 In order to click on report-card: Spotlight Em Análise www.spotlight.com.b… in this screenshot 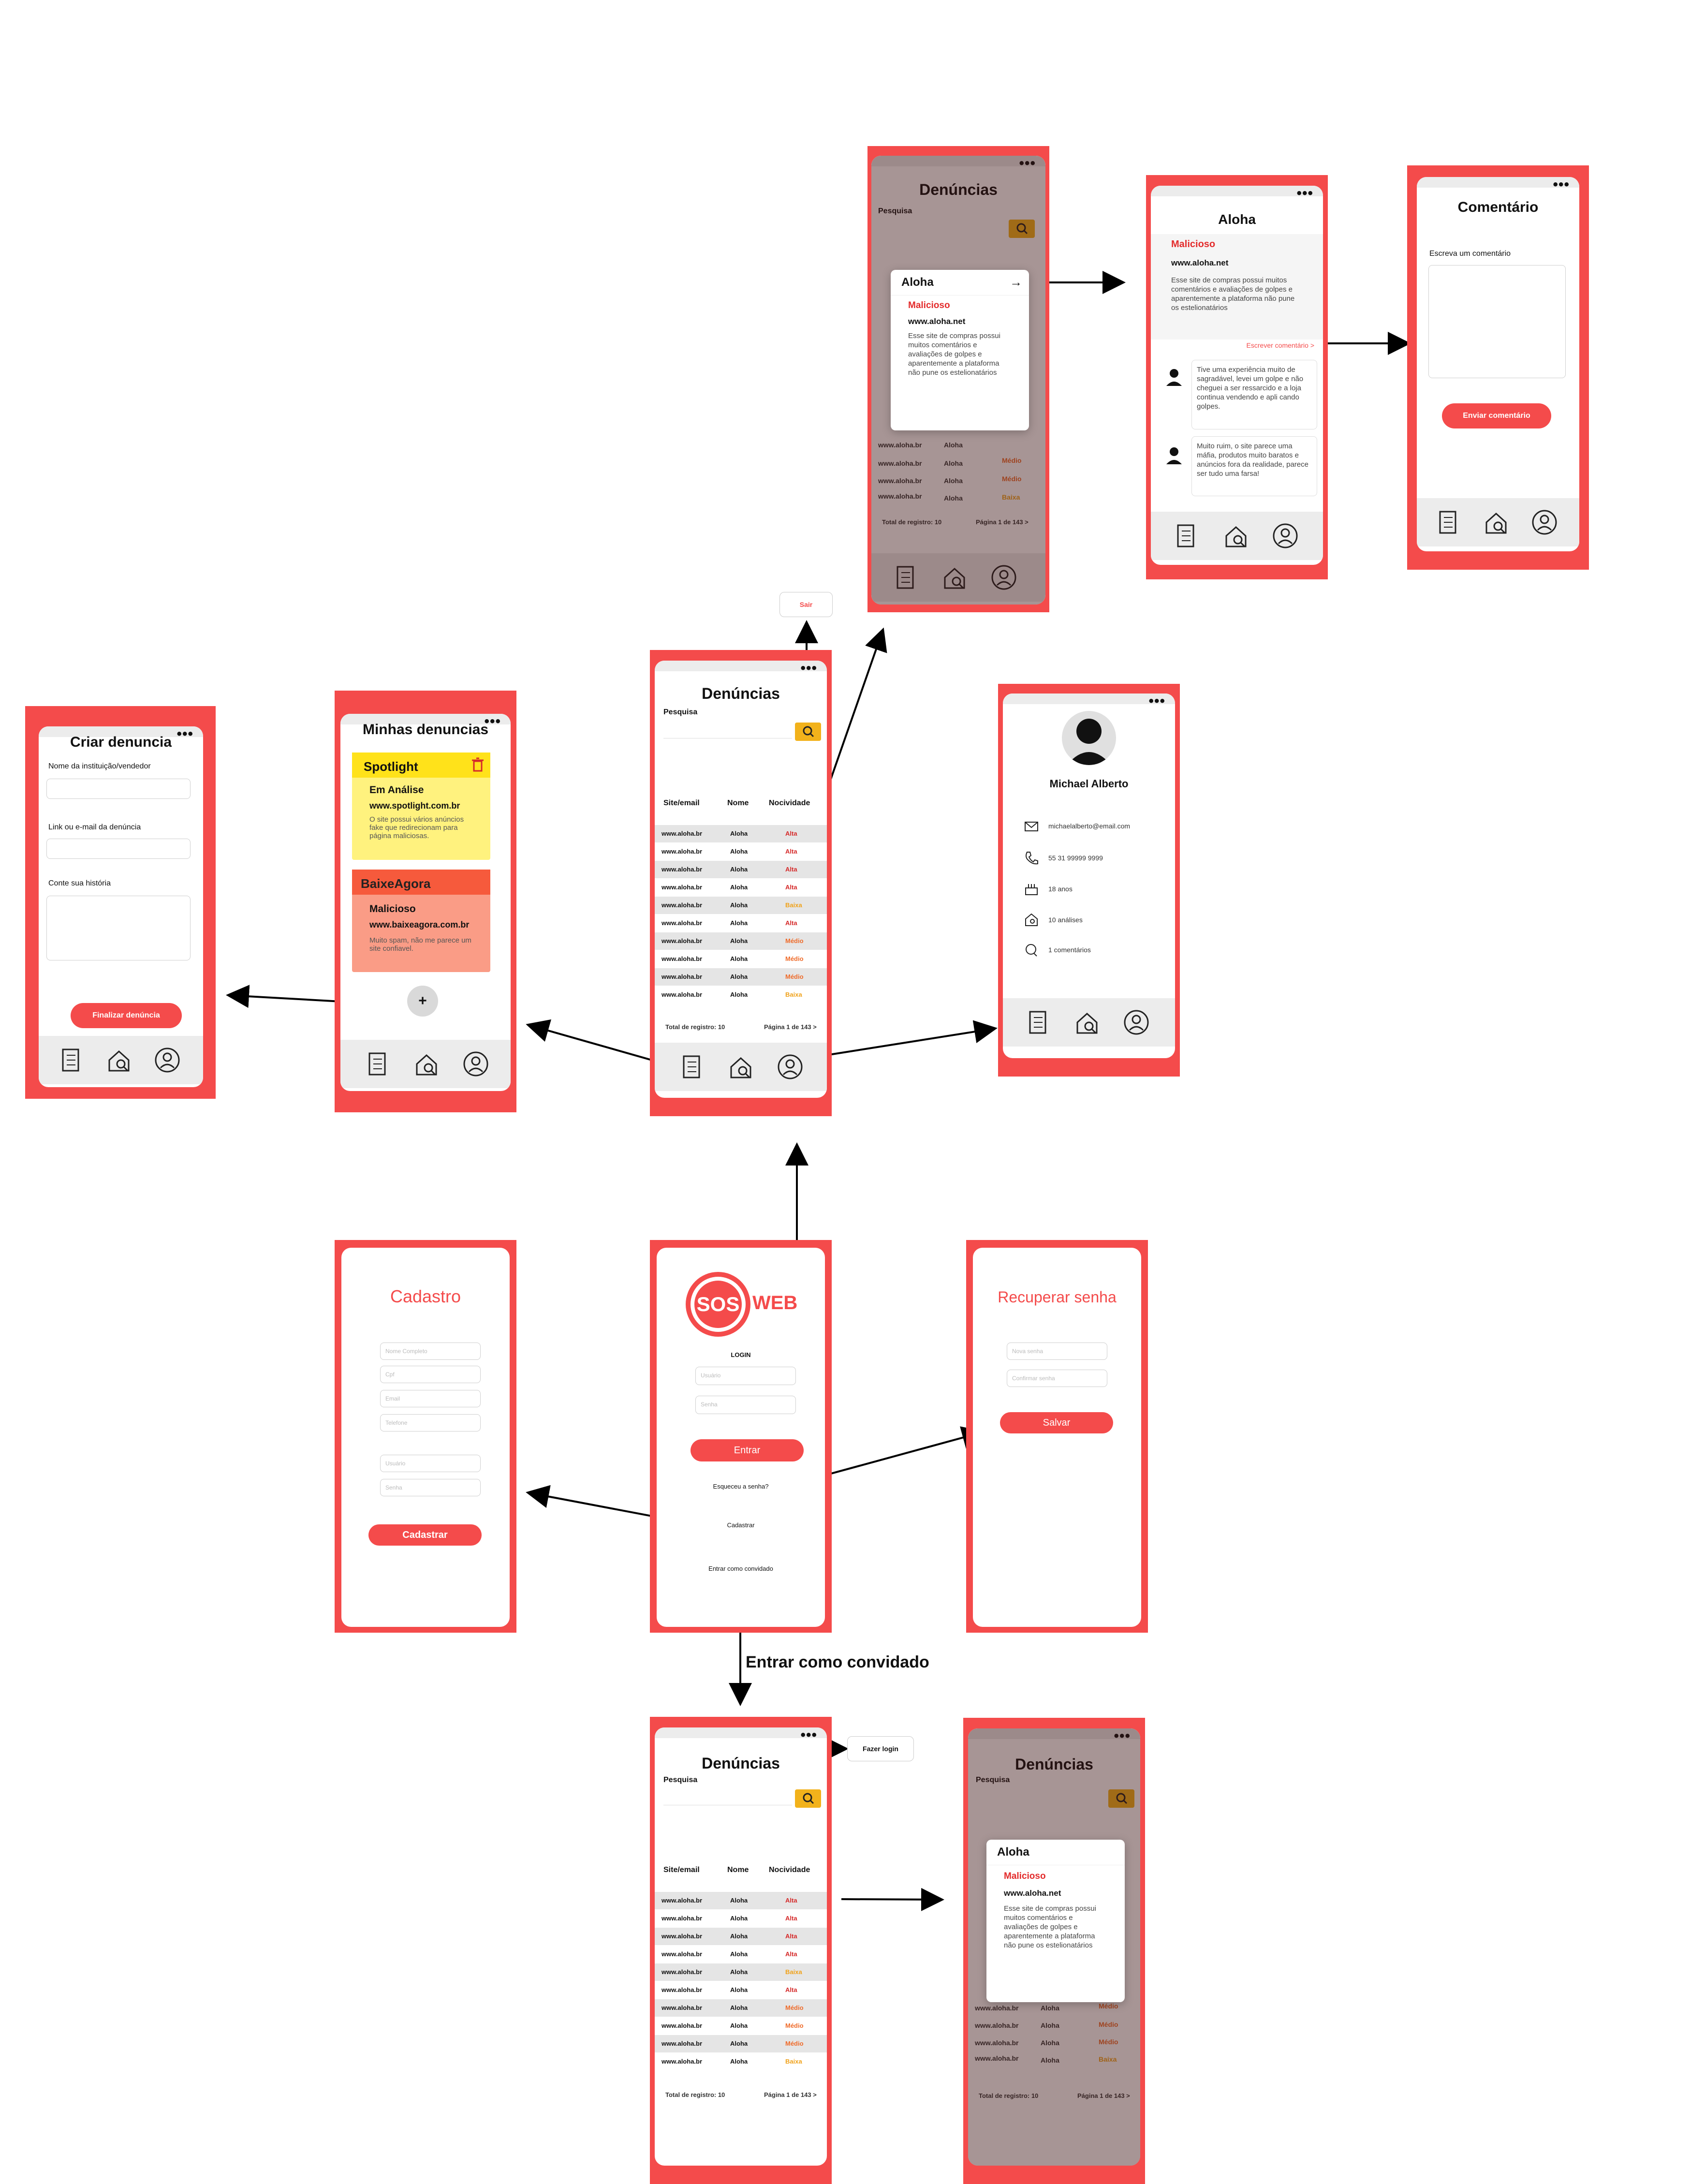, I will do `click(421, 807)`.